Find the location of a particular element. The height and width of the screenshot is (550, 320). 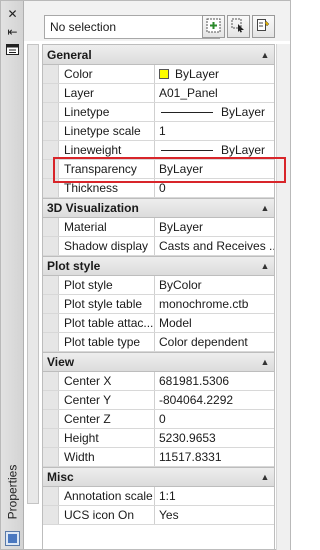

property-value: 681981.5306 is located at coordinates (214, 381).